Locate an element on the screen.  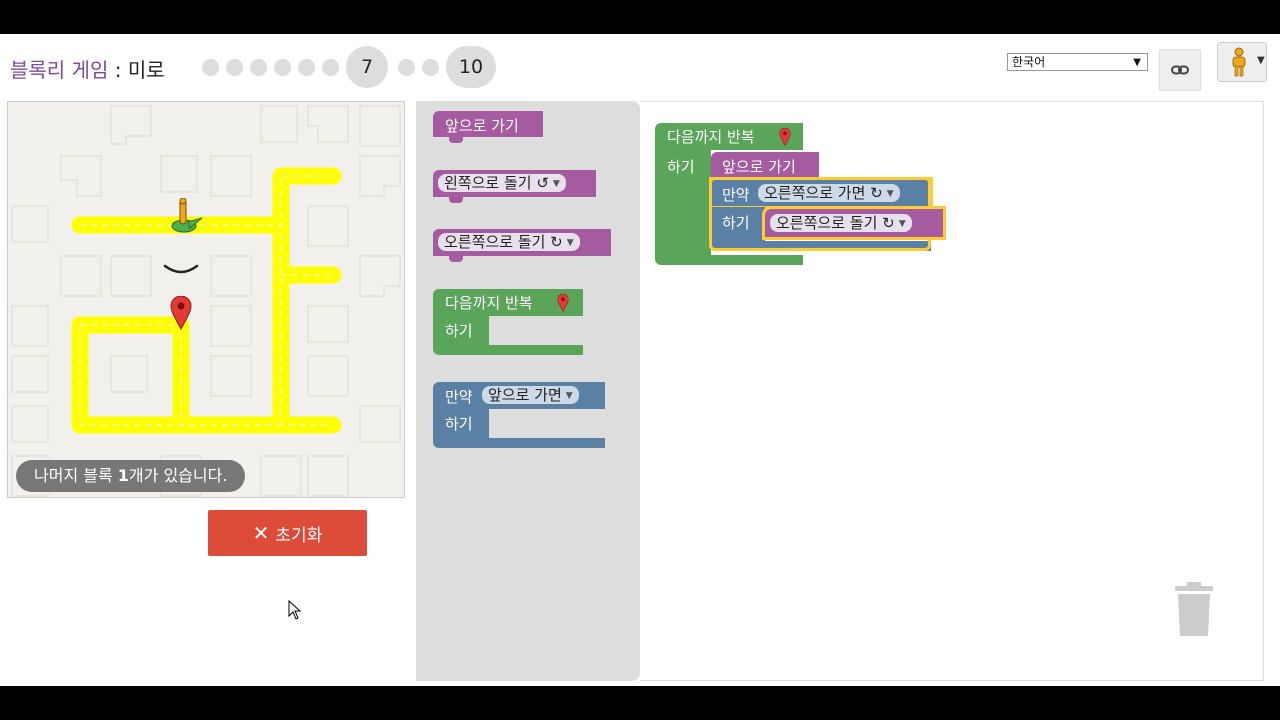
reset-button: ✕ 초기화 is located at coordinates (287, 533).